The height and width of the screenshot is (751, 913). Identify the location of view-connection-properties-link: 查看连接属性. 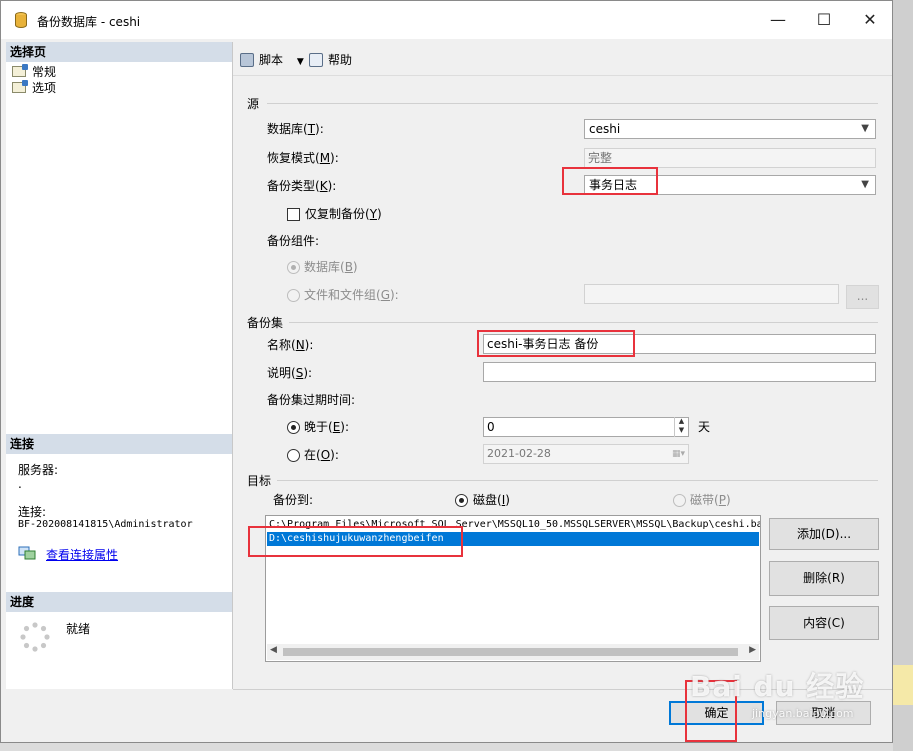
(82, 554).